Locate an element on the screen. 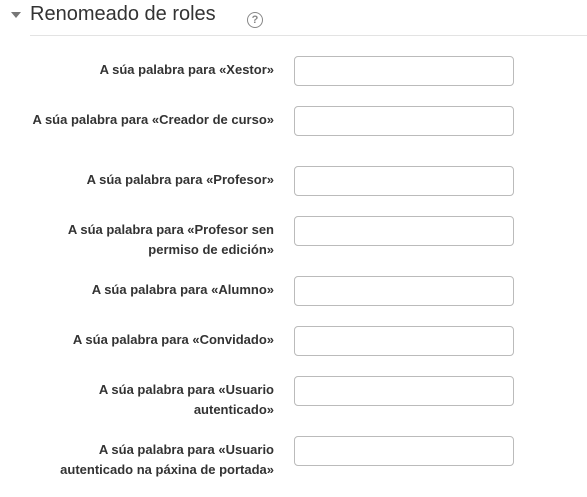  form-row-usuario-autenticado: A súa palabra para «Usuario autenticado» is located at coordinates (293, 401).